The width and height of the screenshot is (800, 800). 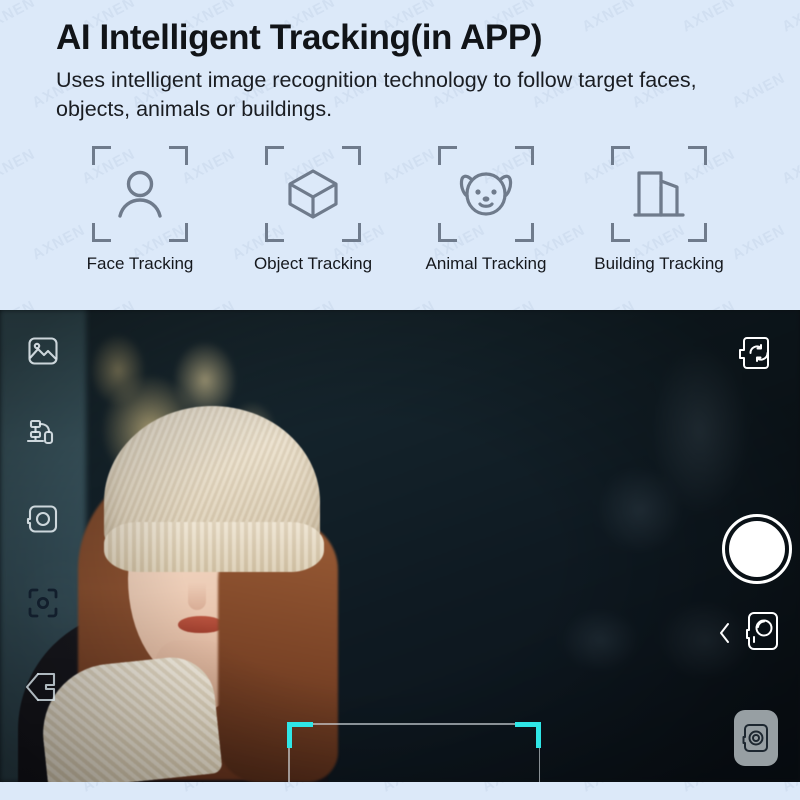 I want to click on tracking-box-edge-top, so click(x=414, y=724).